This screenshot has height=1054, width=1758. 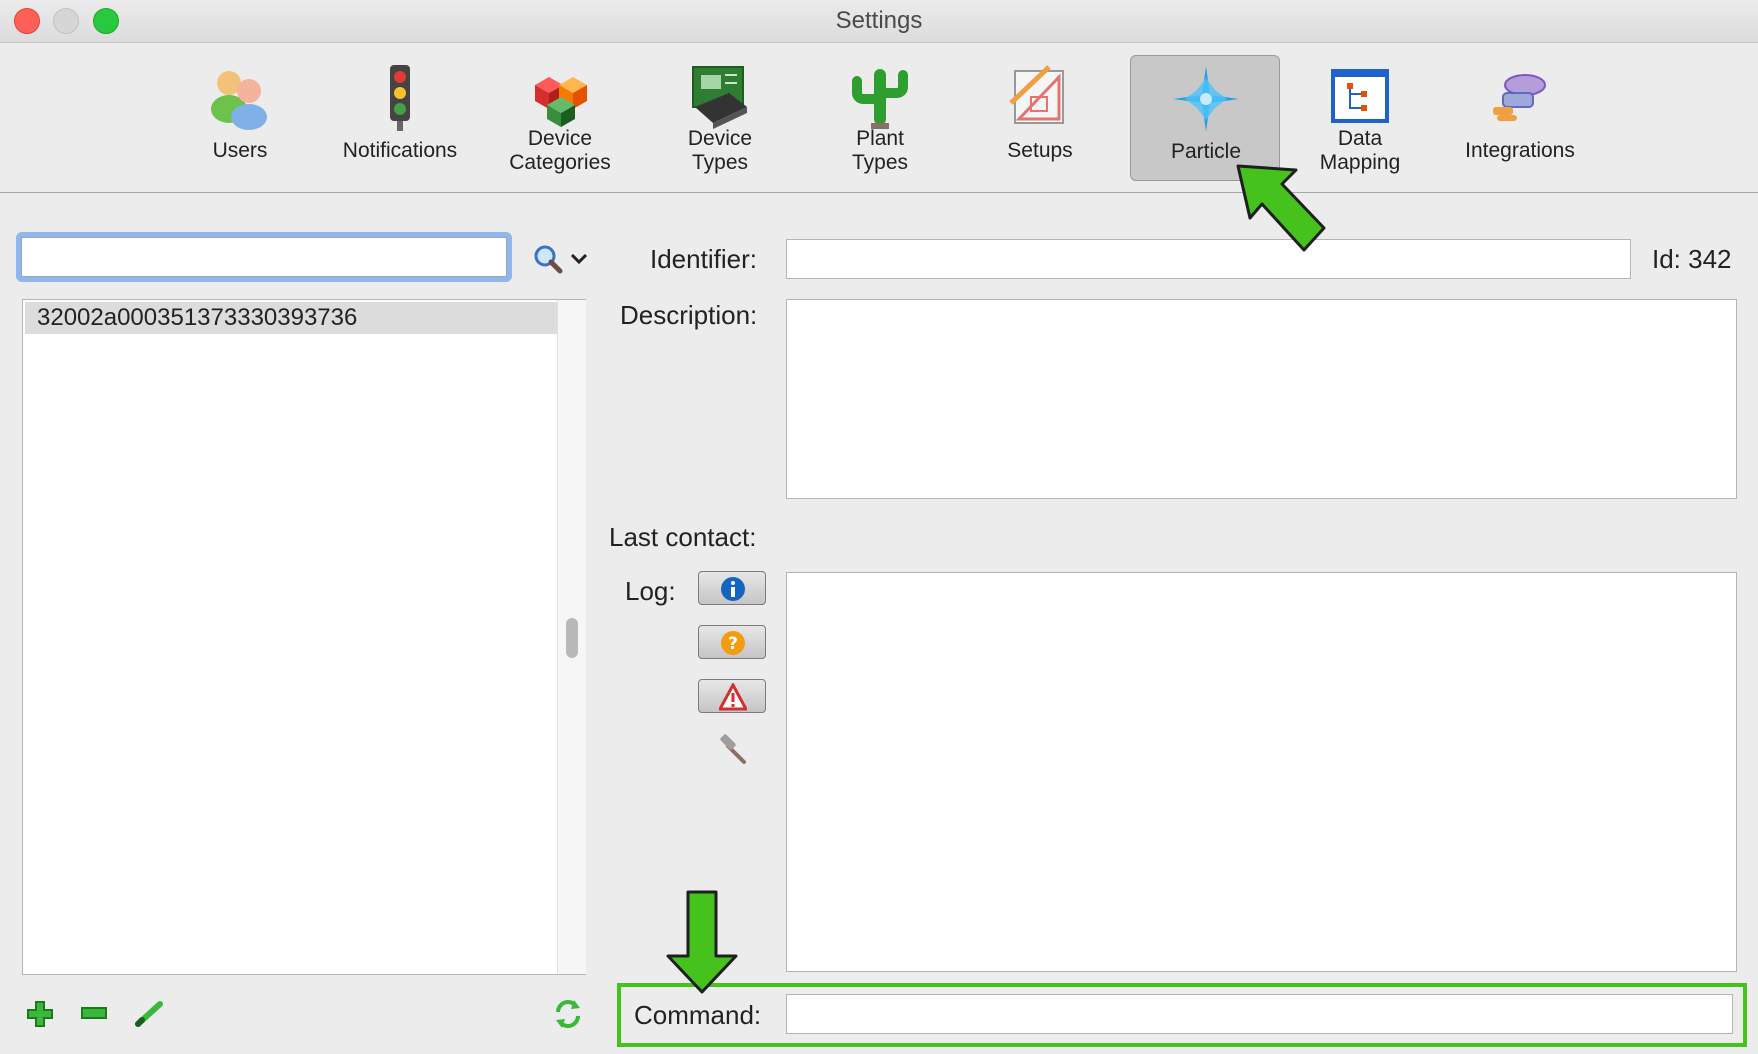 I want to click on drafting-icon, so click(x=1036, y=94).